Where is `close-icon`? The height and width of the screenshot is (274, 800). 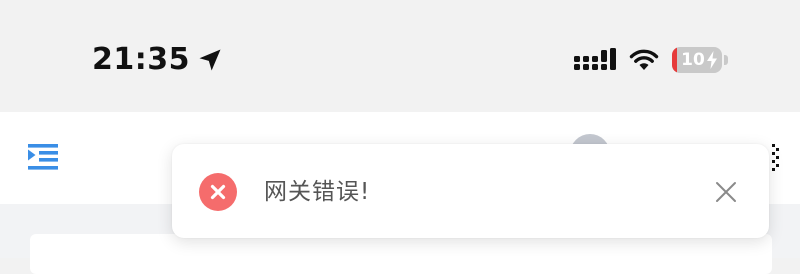 close-icon is located at coordinates (726, 192).